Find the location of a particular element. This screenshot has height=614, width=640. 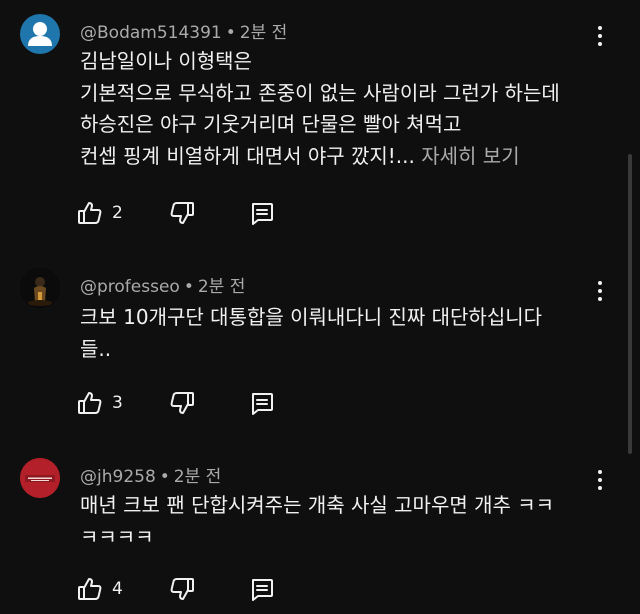

comment-meta: @jh9258 • 2분 전 is located at coordinates (150, 474).